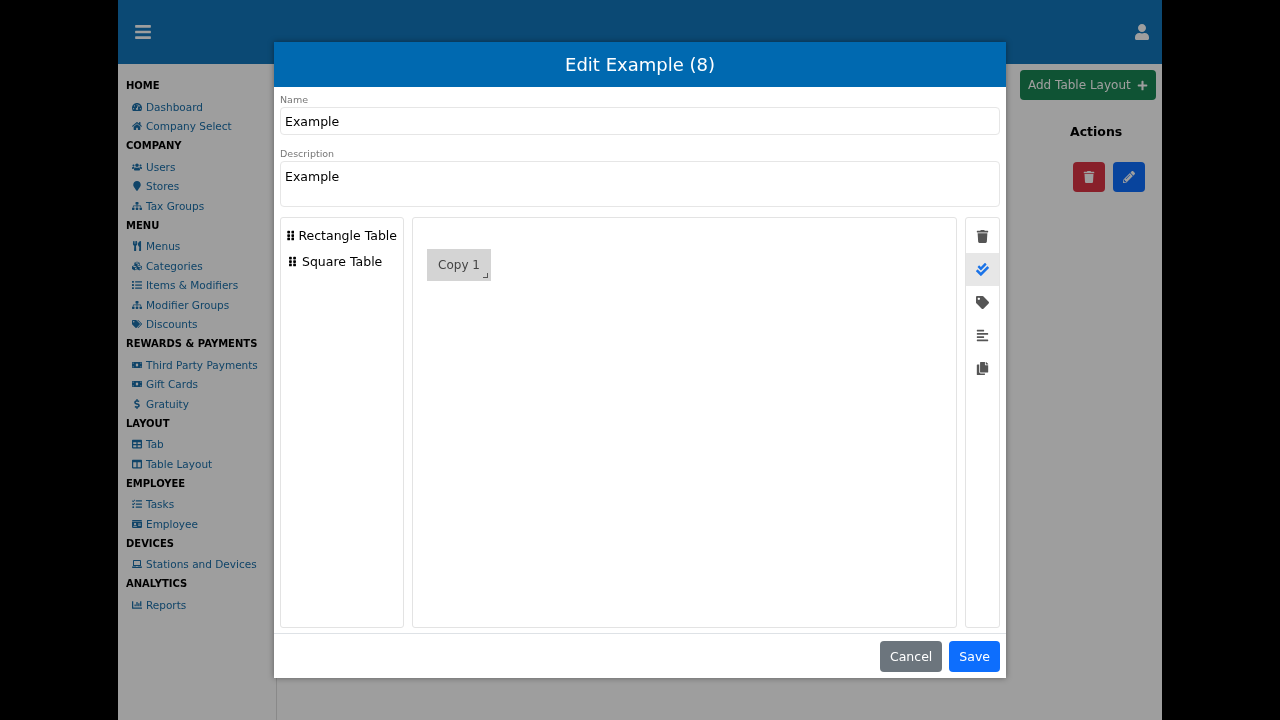  What do you see at coordinates (1088, 85) in the screenshot?
I see `add-table-layout-button: Add Table Layout` at bounding box center [1088, 85].